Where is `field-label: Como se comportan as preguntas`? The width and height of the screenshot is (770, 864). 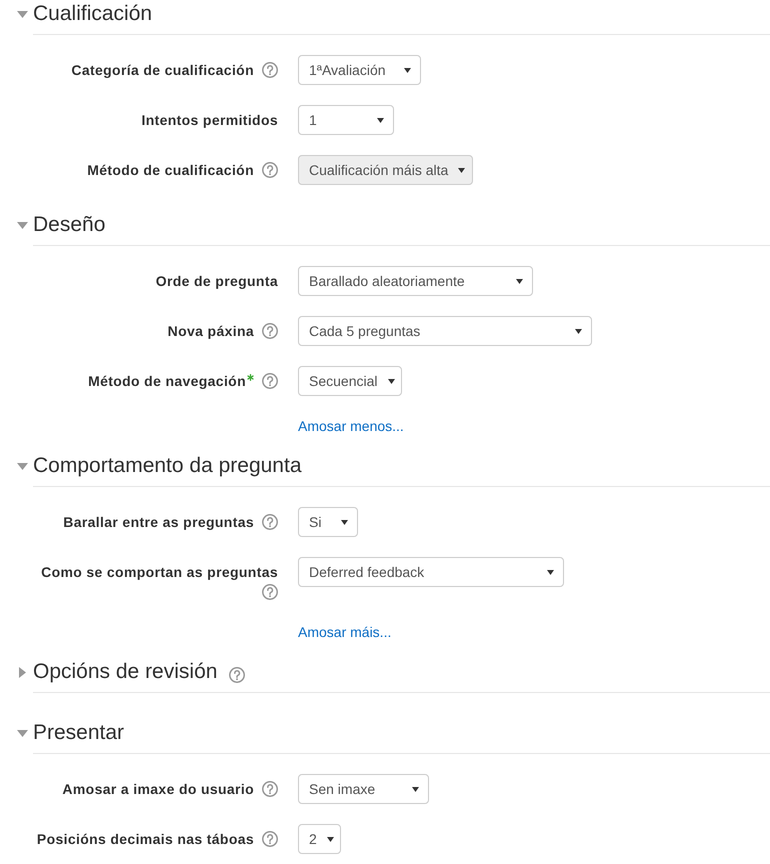 field-label: Como se comportan as preguntas is located at coordinates (159, 572).